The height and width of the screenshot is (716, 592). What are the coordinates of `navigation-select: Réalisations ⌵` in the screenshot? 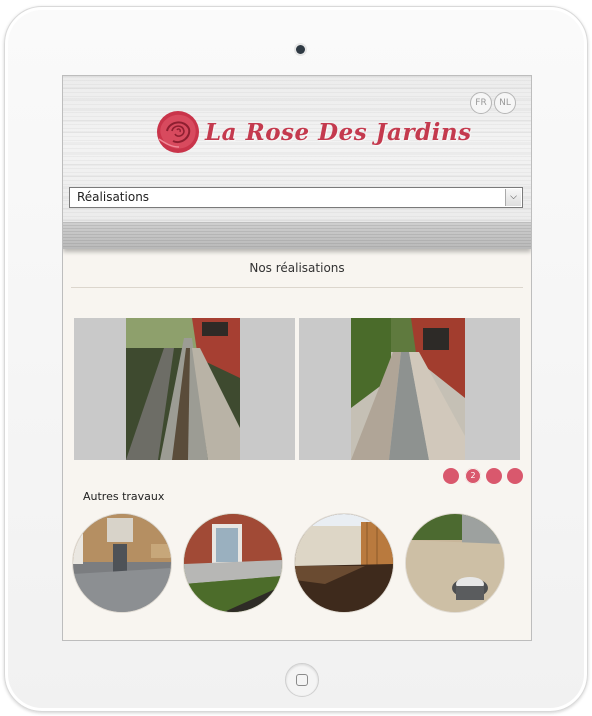 It's located at (296, 197).